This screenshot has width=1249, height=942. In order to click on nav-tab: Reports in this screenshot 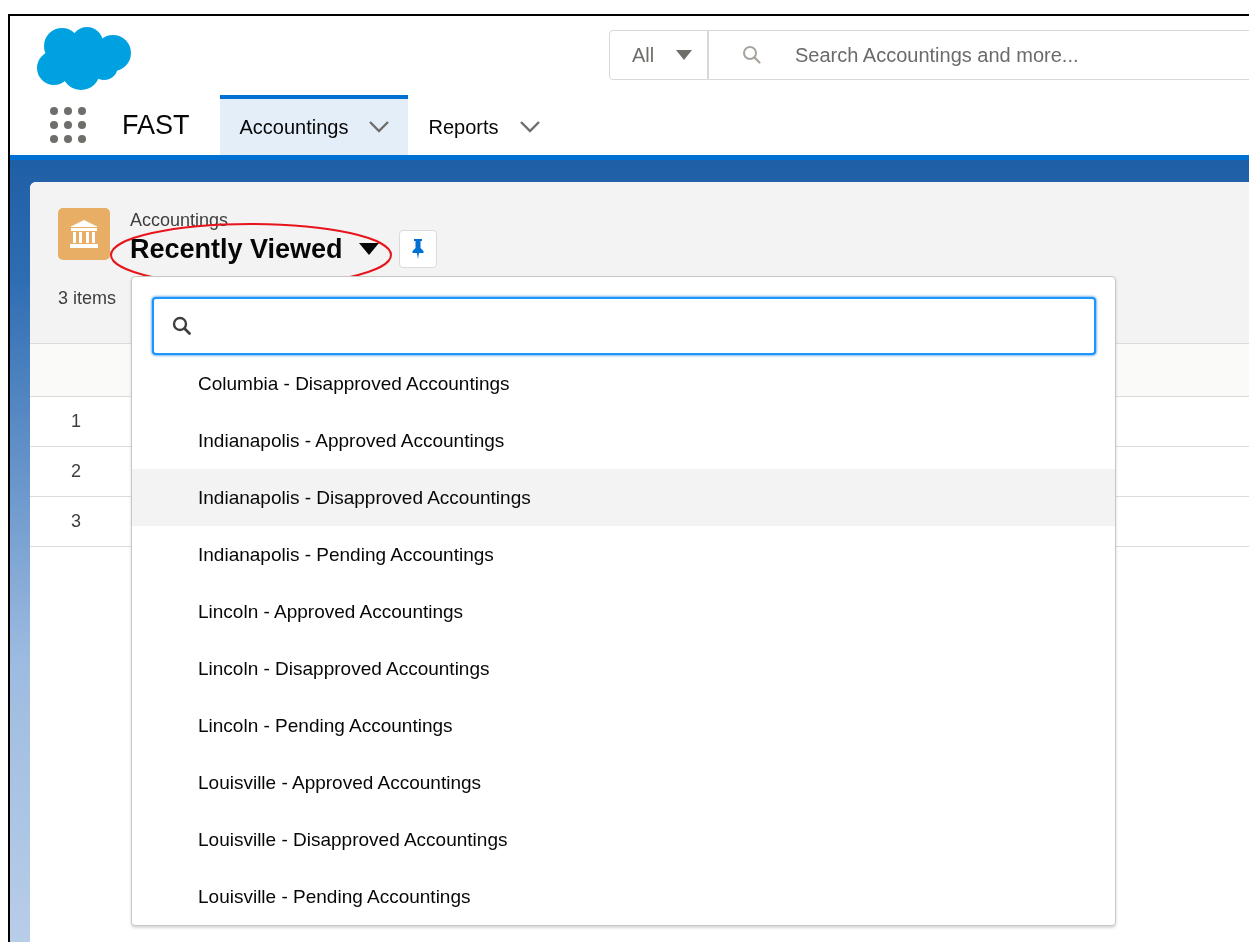, I will do `click(483, 125)`.